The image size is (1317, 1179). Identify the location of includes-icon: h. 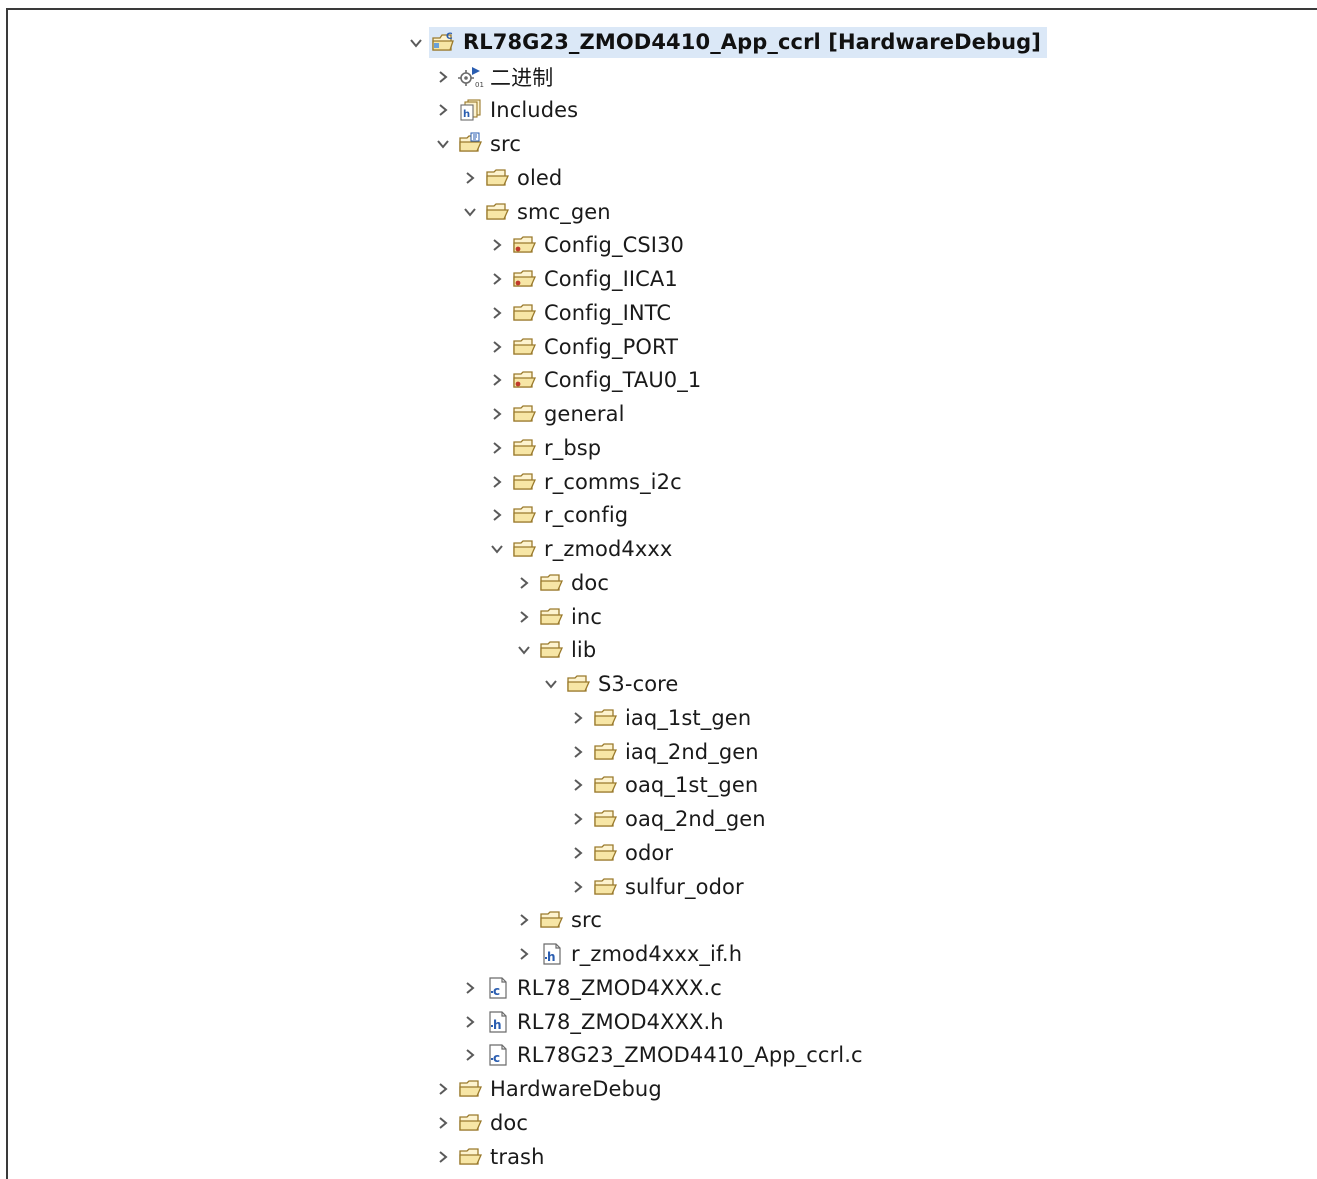
(471, 110).